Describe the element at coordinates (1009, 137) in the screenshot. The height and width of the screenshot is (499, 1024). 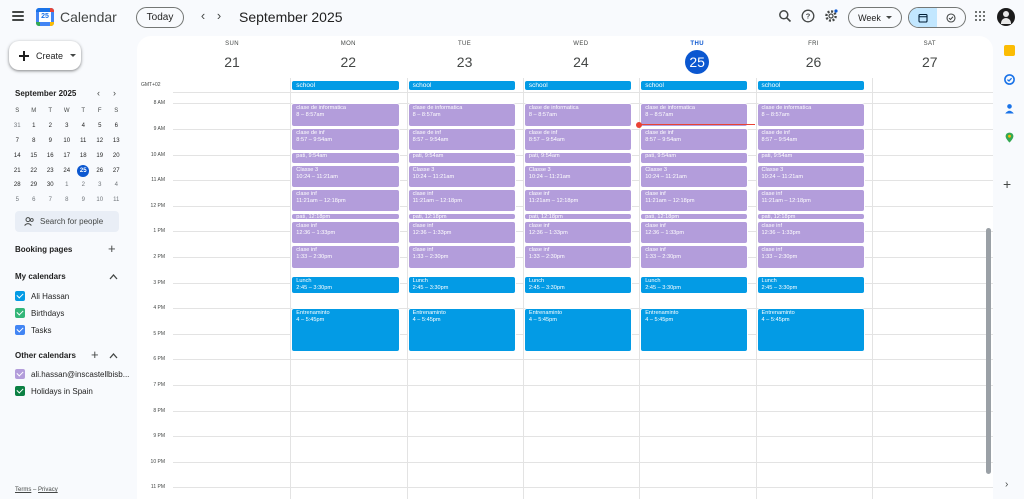
I see `maps-icon` at that location.